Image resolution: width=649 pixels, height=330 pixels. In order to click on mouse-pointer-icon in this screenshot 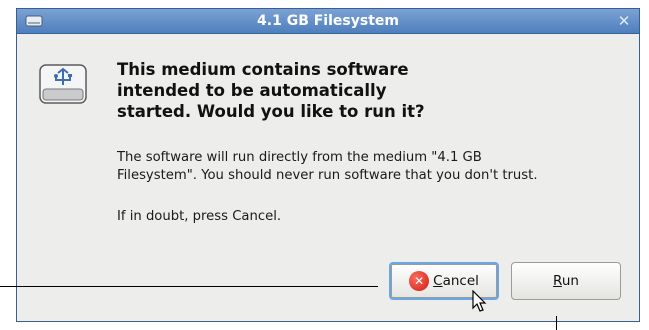, I will do `click(479, 301)`.